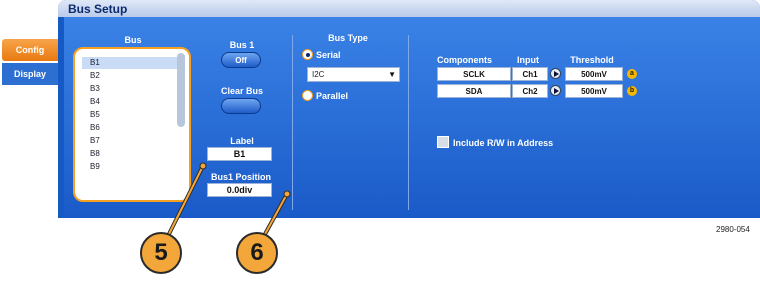 The image size is (760, 284). Describe the element at coordinates (257, 253) in the screenshot. I see `callout-6: 6` at that location.